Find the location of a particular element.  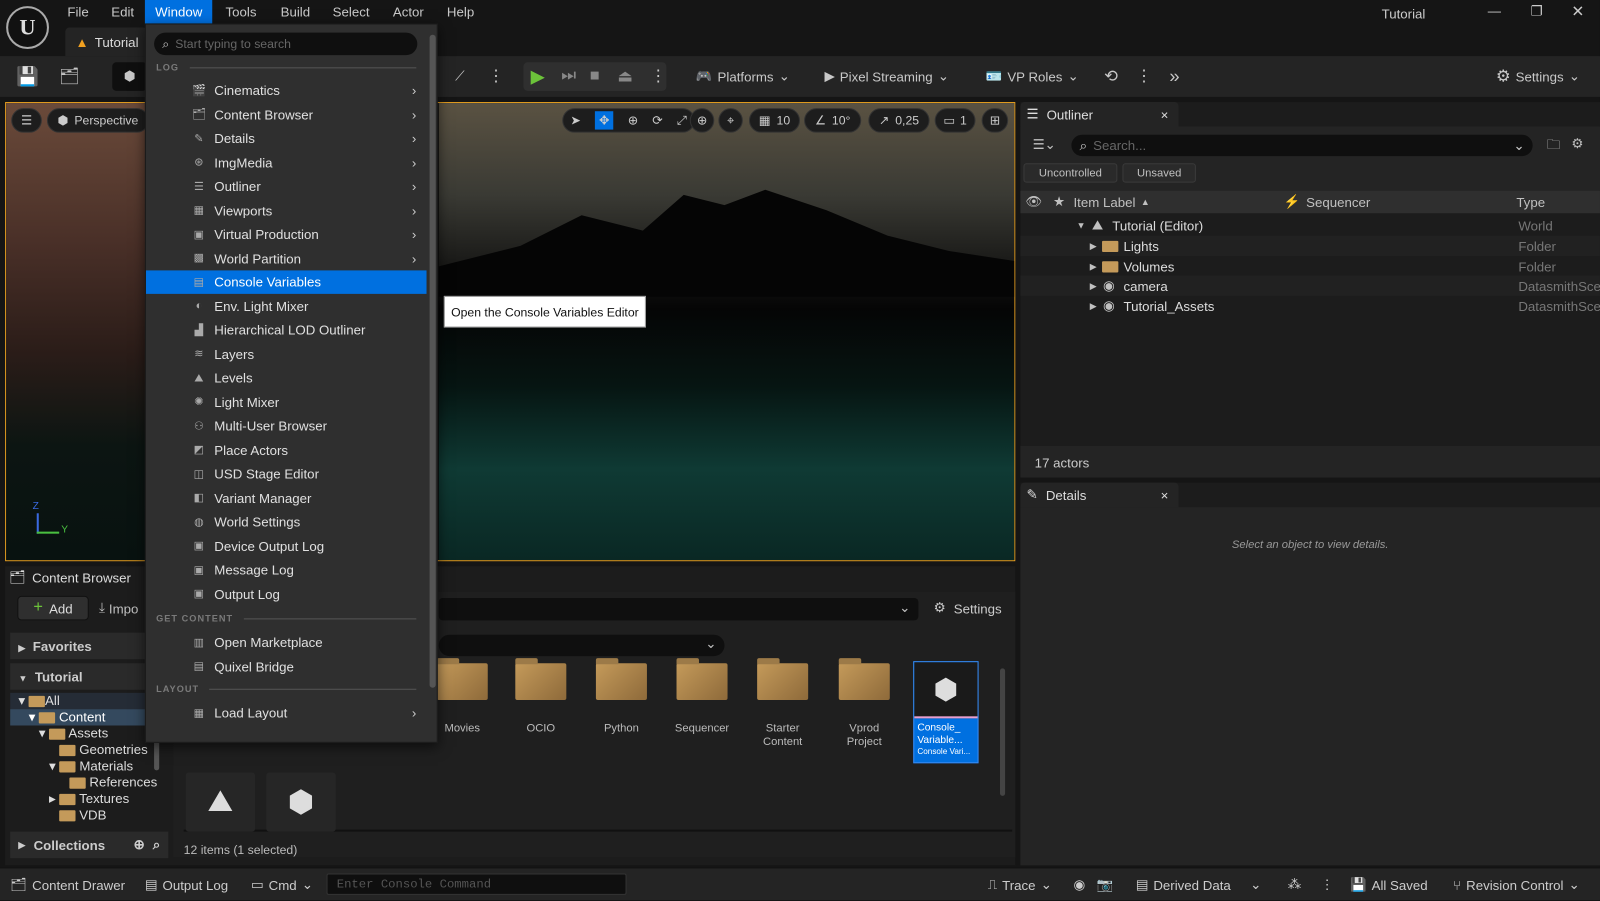

outliner-row: ▶ Volumes Folder is located at coordinates (1310, 266).